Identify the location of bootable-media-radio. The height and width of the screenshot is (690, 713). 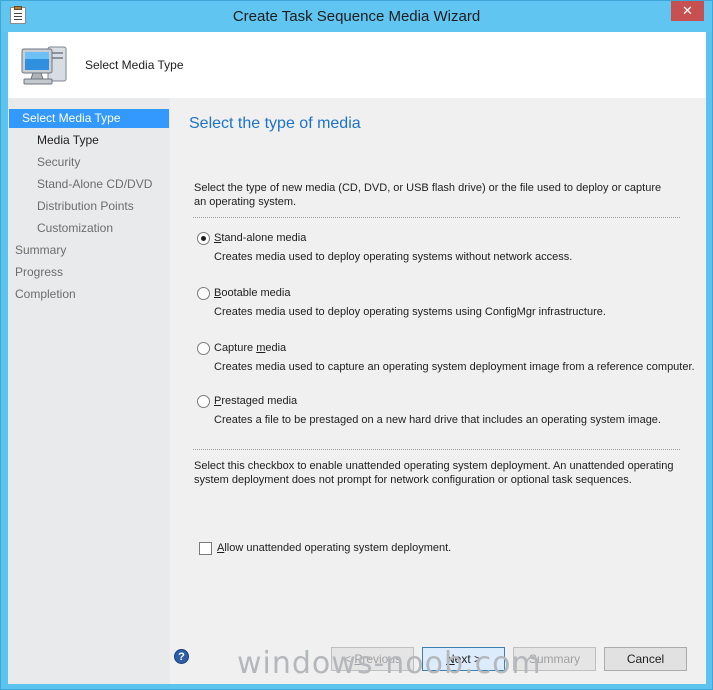
(203, 293).